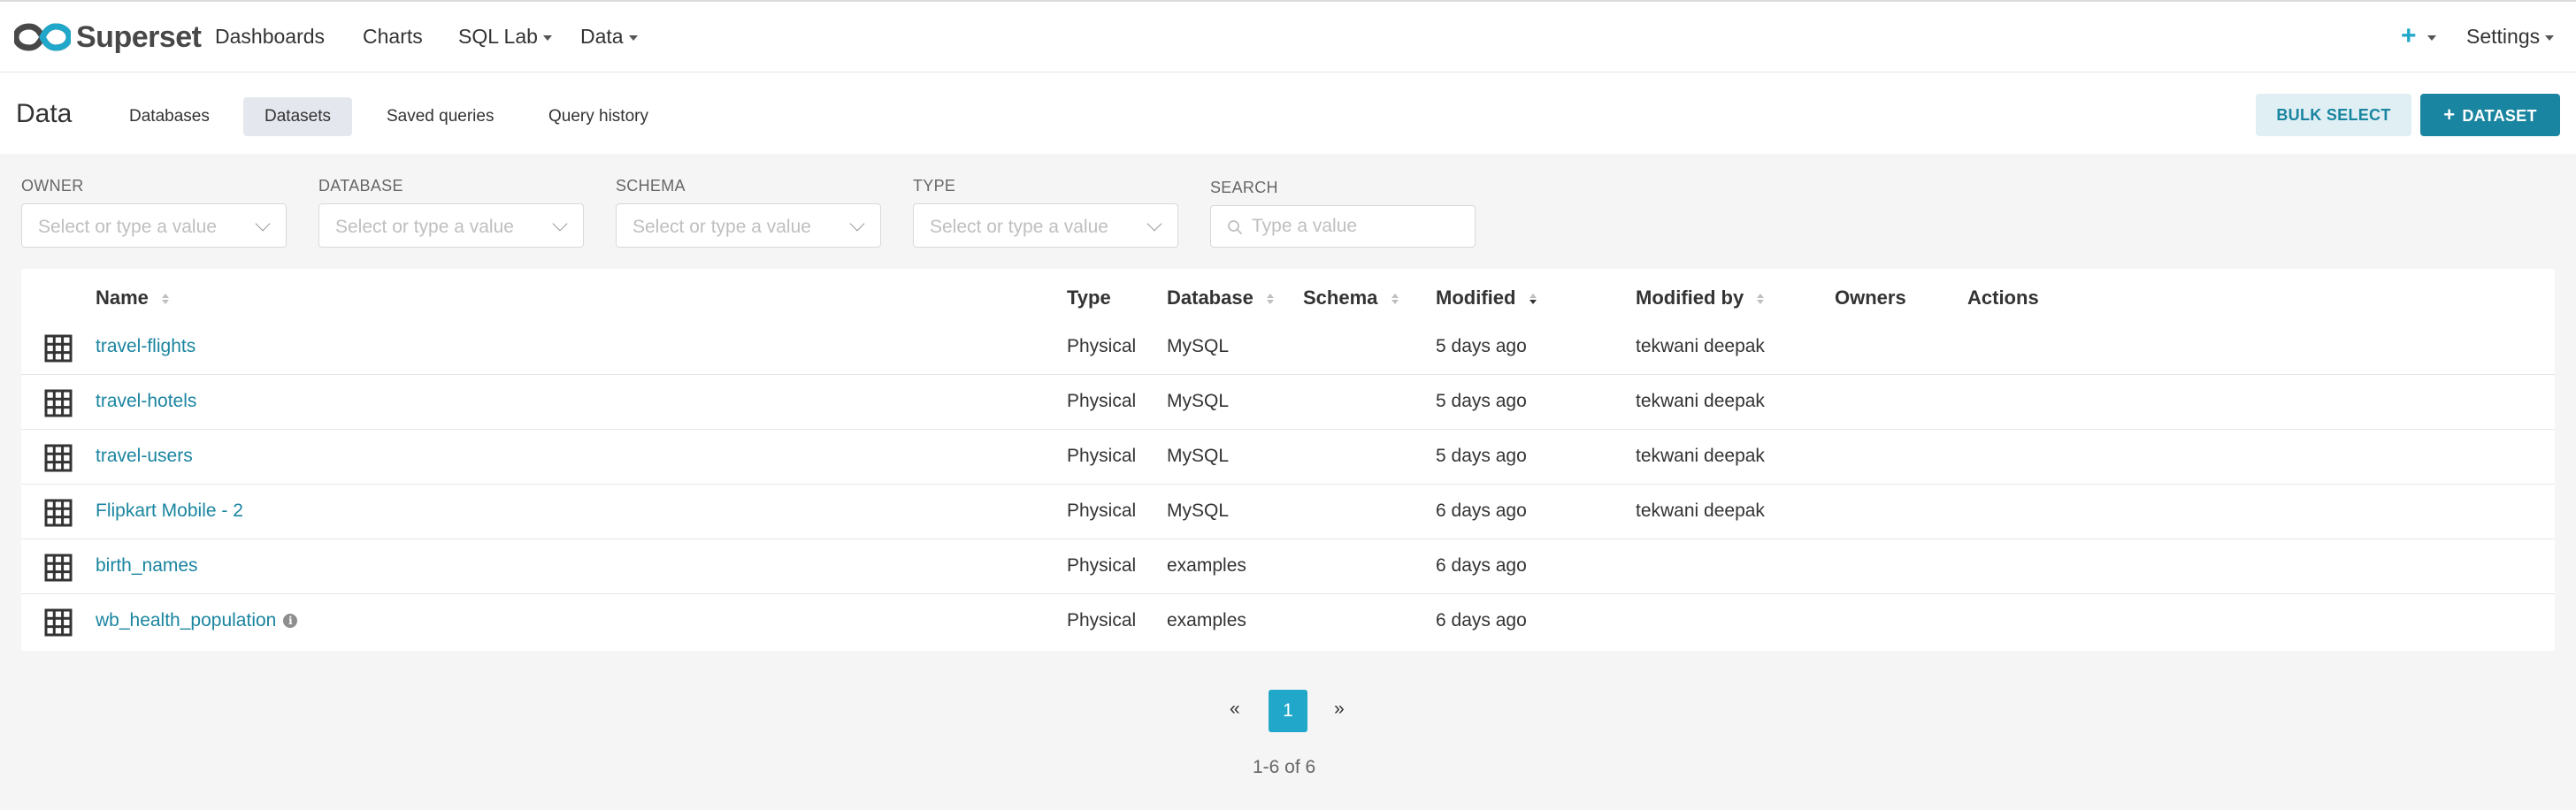  What do you see at coordinates (1533, 299) in the screenshot?
I see `sort-desc-icon` at bounding box center [1533, 299].